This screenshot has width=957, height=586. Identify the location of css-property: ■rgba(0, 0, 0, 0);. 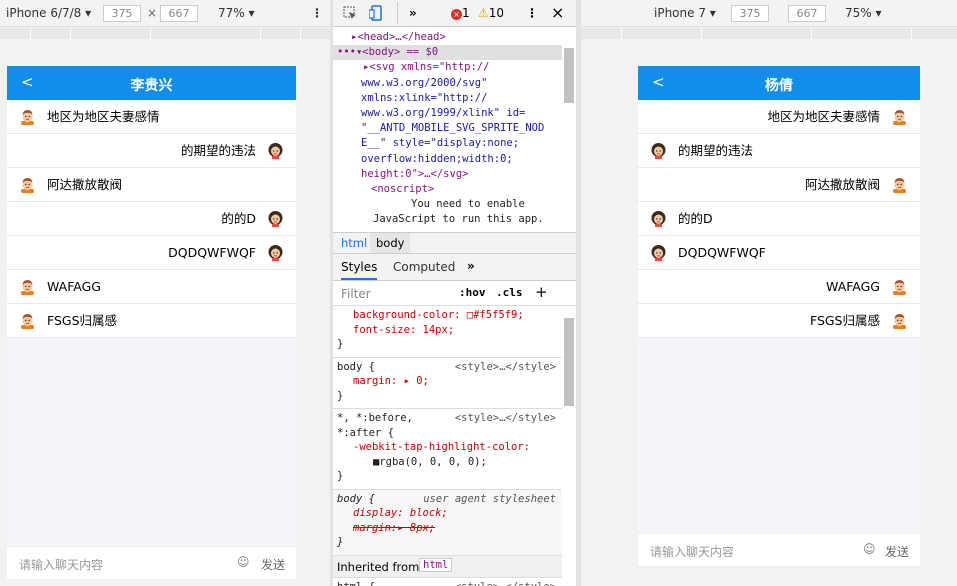
(430, 462).